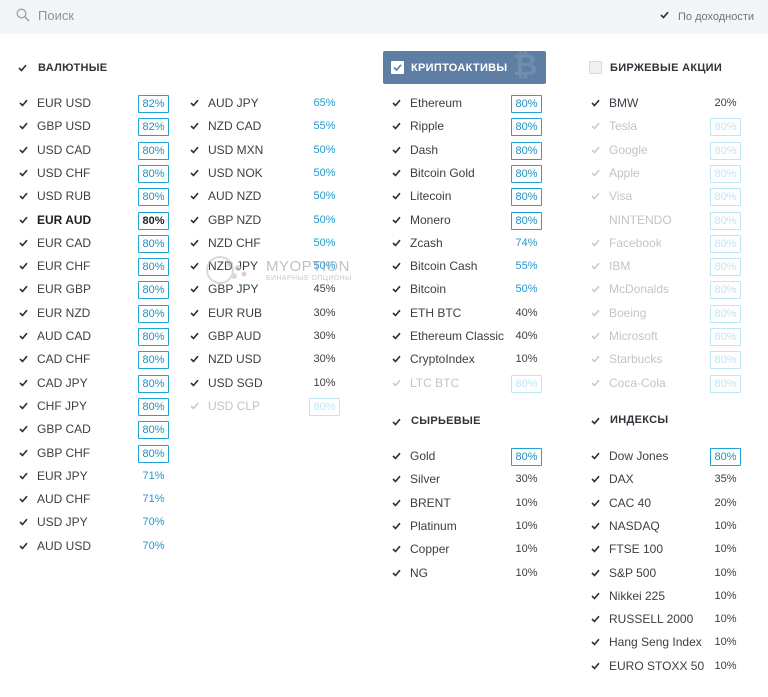 Image resolution: width=768 pixels, height=697 pixels. I want to click on commodity-asset-row: NG 10%, so click(468, 573).